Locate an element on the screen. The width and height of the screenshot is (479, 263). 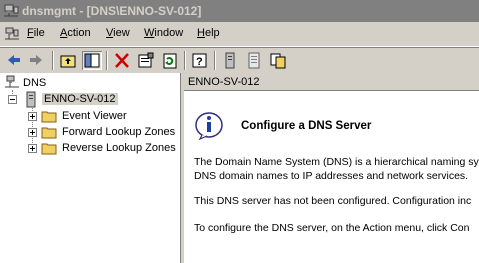
forward-button is located at coordinates (36, 60).